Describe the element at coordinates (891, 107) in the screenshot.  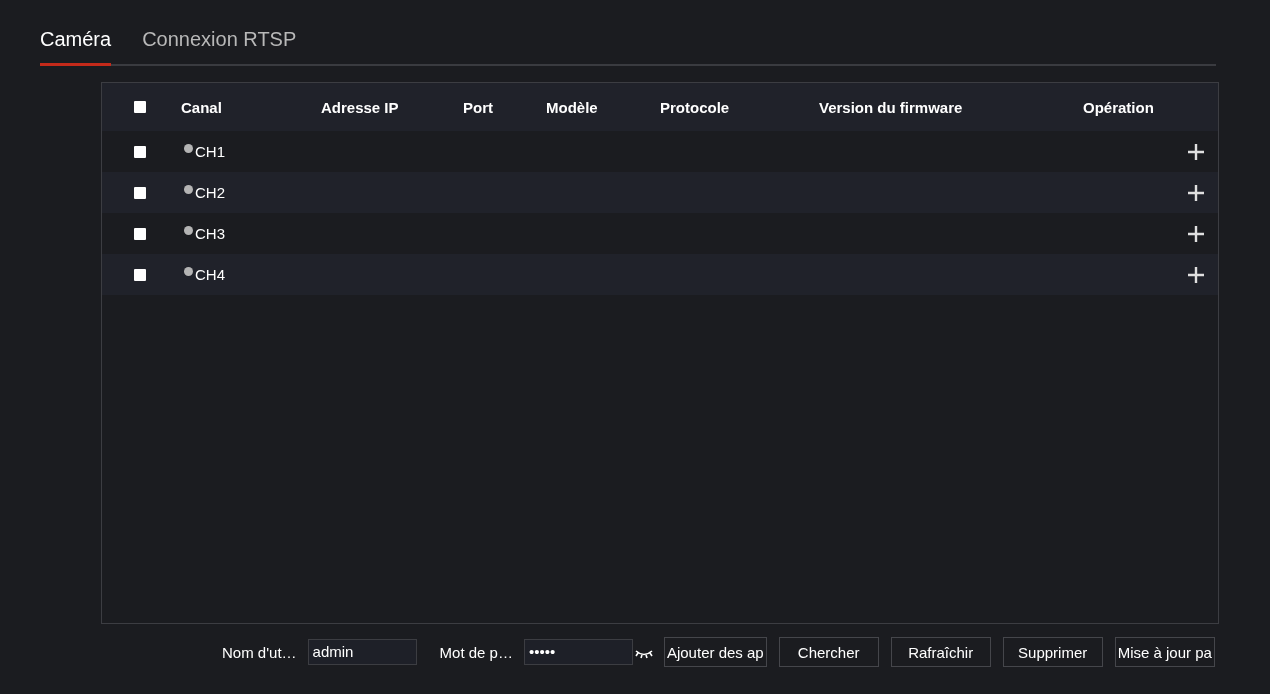
I see `column-header: Version du firmware` at that location.